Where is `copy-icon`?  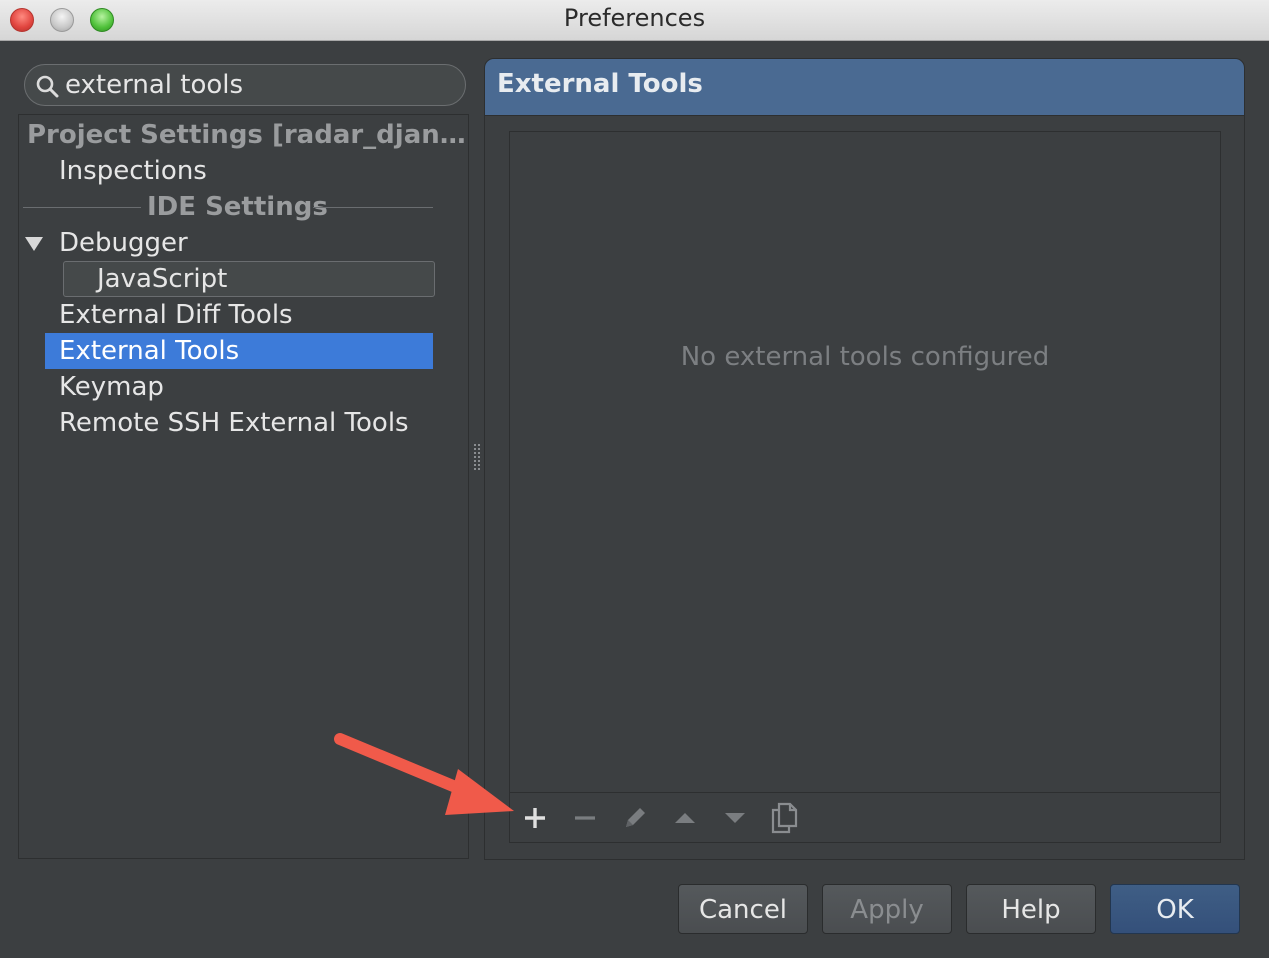 copy-icon is located at coordinates (784, 818).